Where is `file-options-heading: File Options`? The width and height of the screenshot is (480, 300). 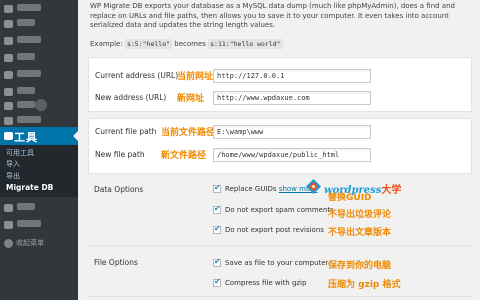 file-options-heading: File Options is located at coordinates (116, 262).